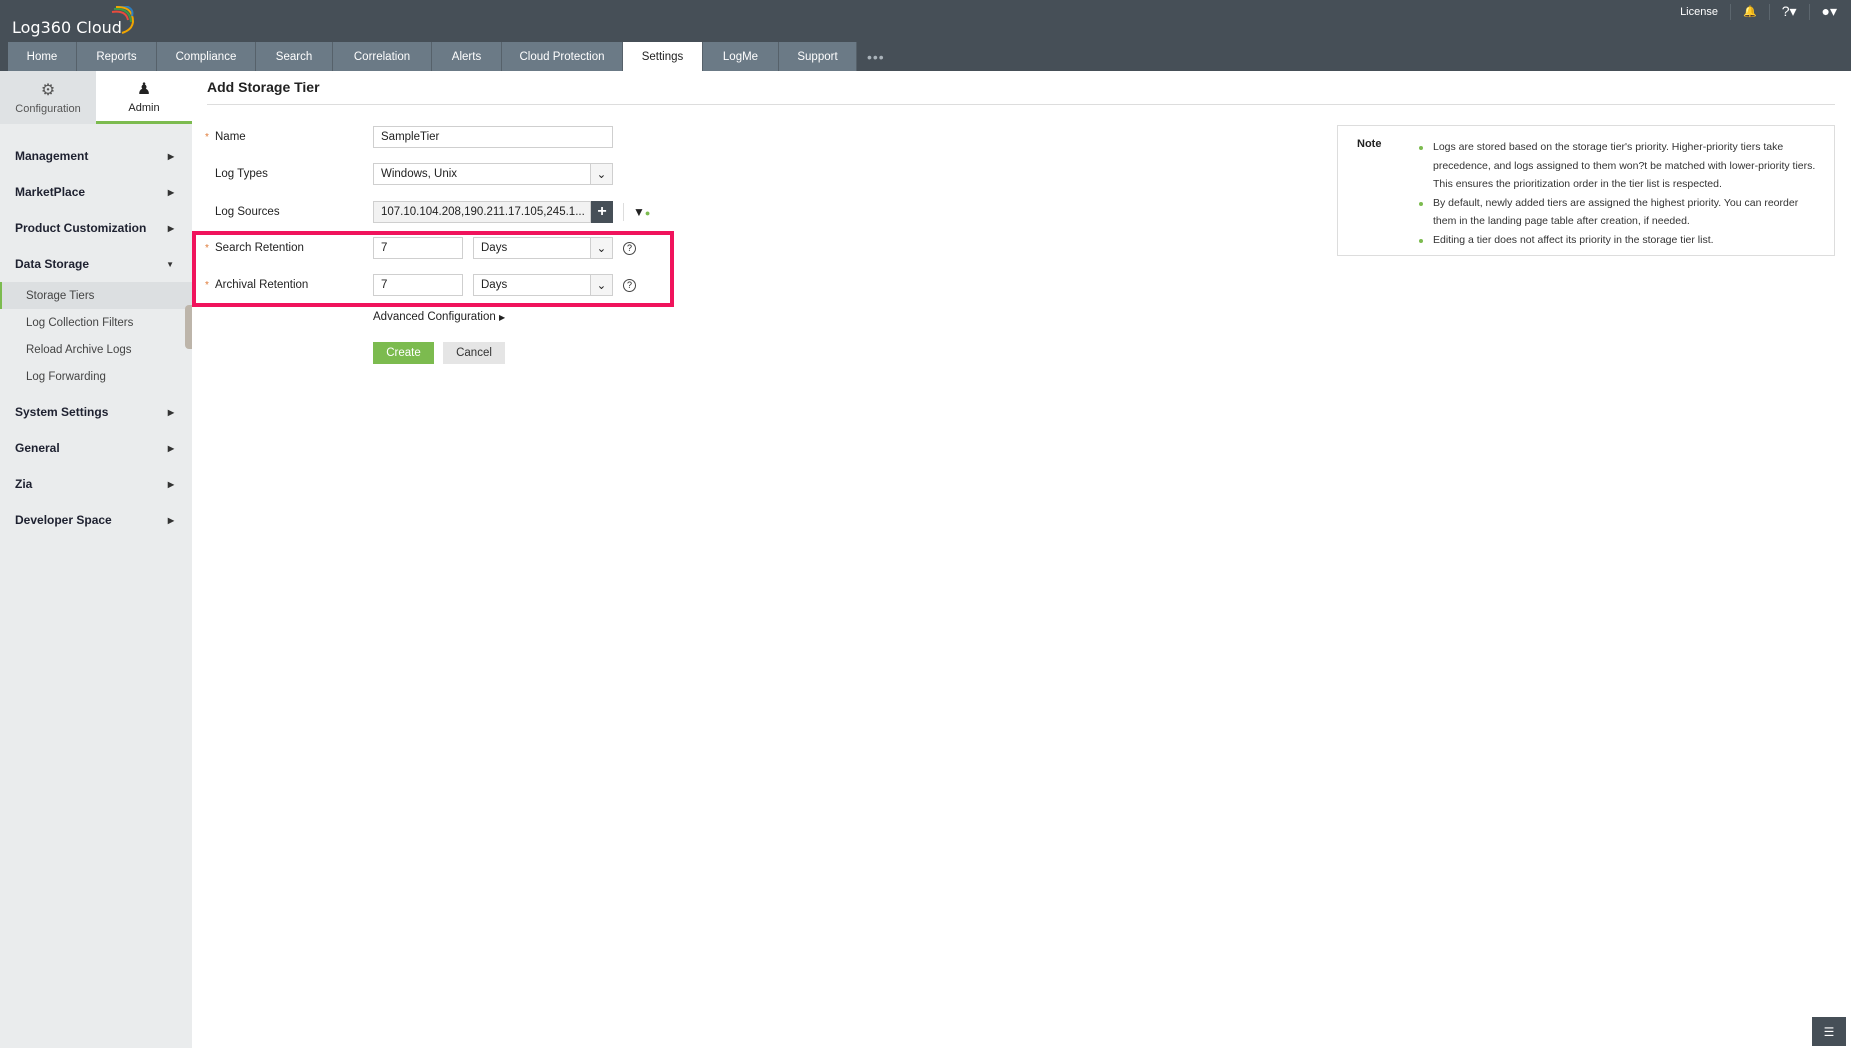 This screenshot has width=1851, height=1048. Describe the element at coordinates (81, 228) in the screenshot. I see `label: Product Customization` at that location.